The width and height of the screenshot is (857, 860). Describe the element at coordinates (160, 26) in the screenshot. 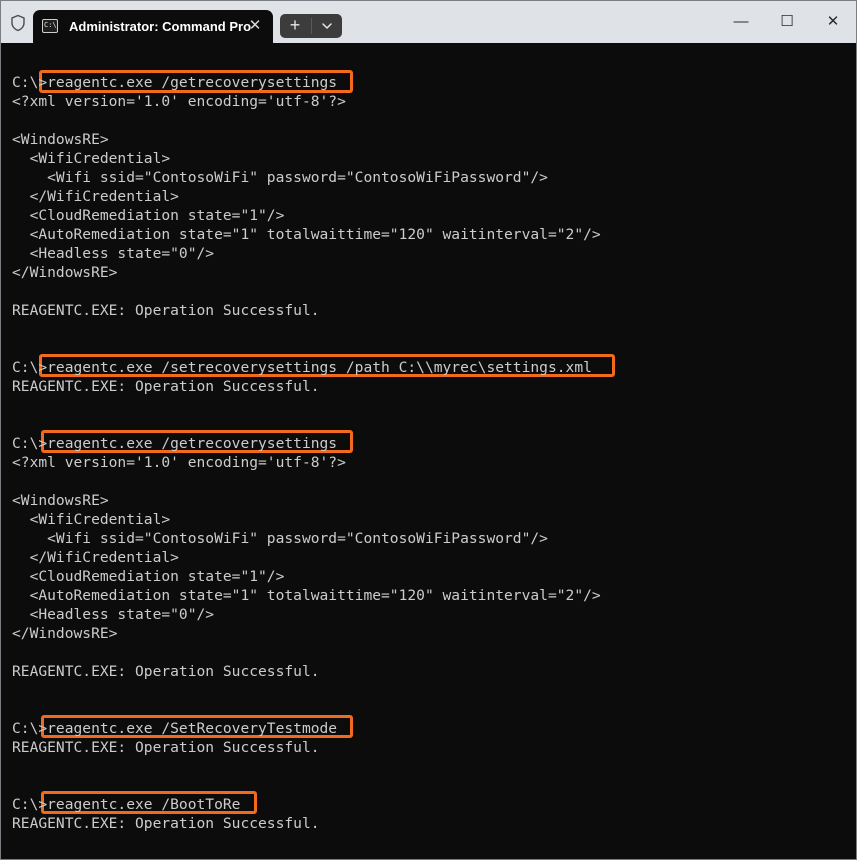

I see `tab-title: Administrator: Command Pro` at that location.